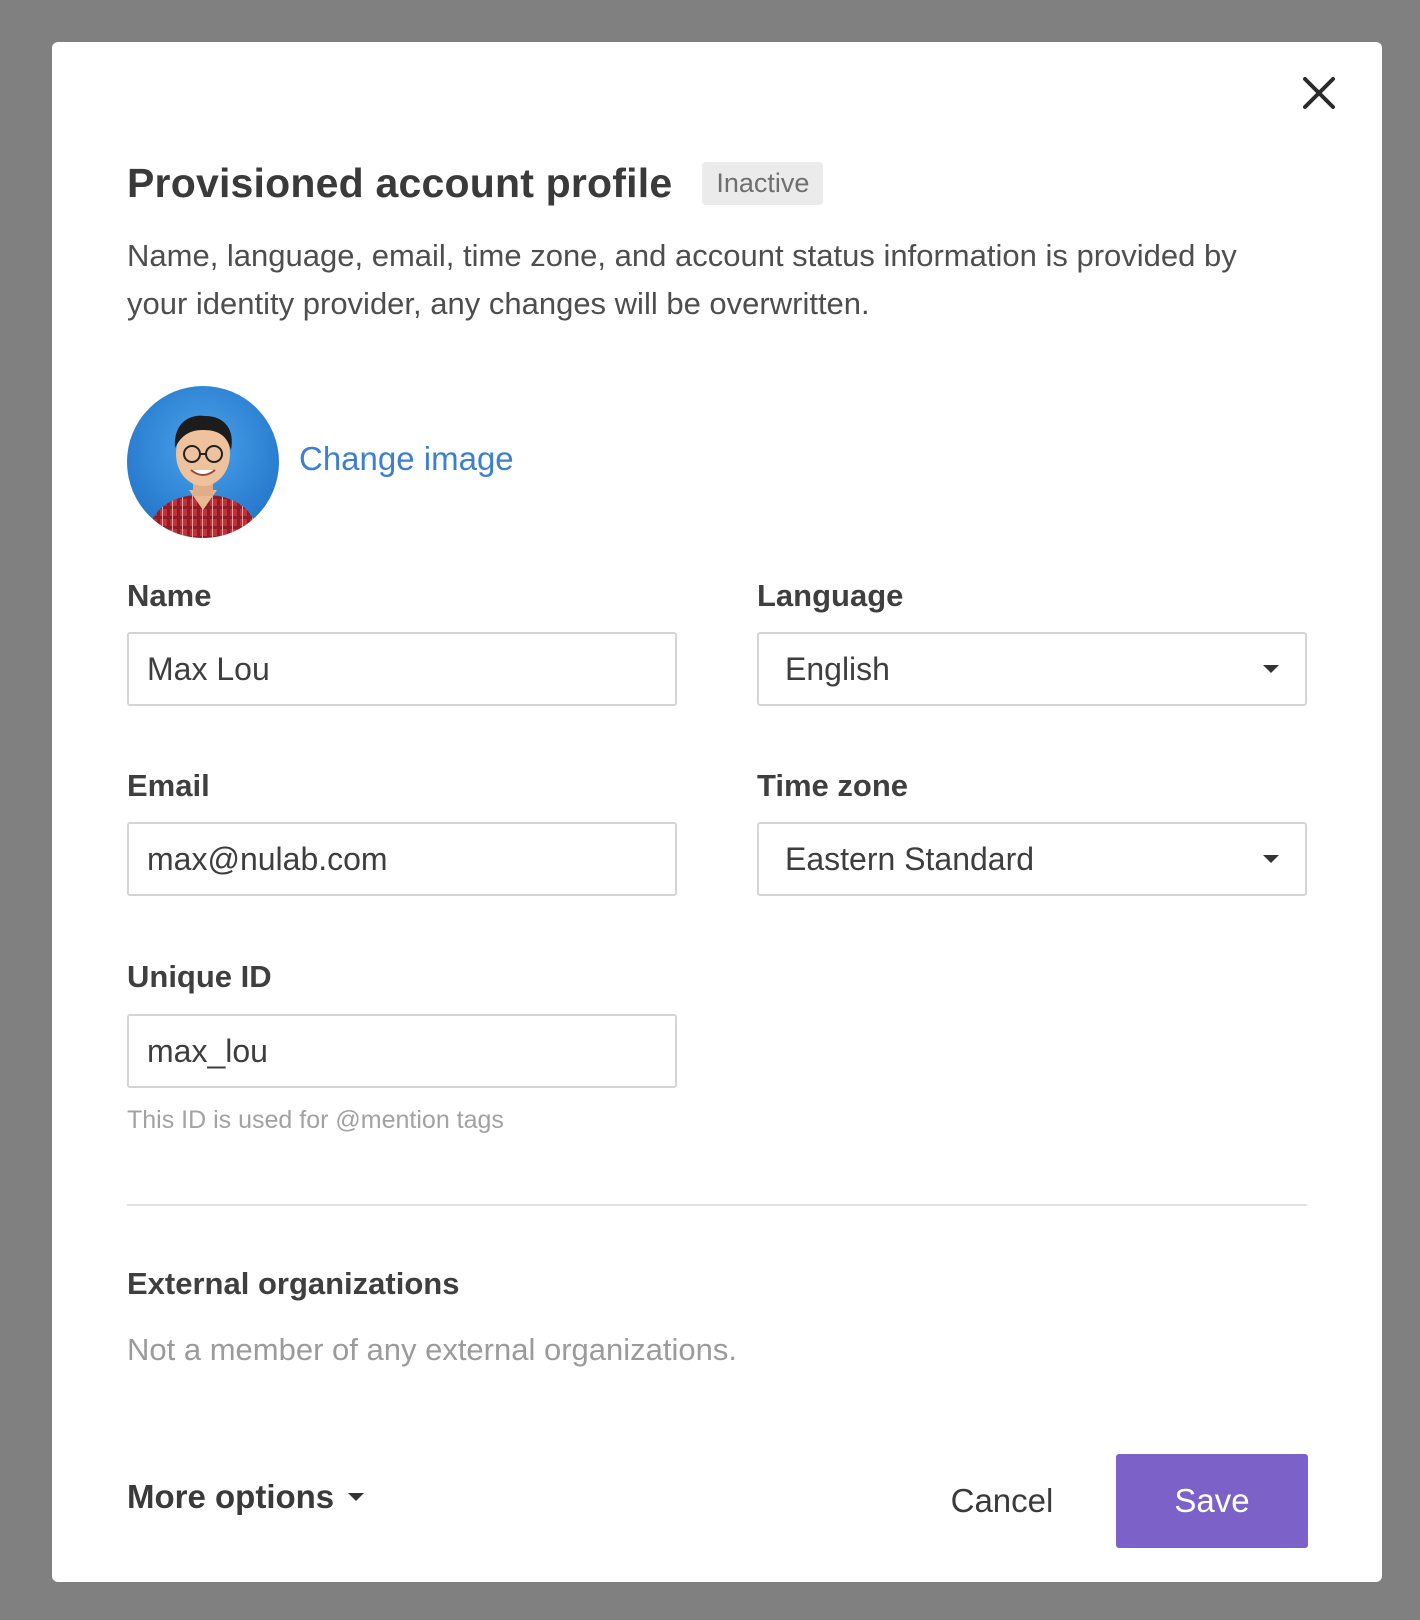 The width and height of the screenshot is (1420, 1620). What do you see at coordinates (1212, 1501) in the screenshot?
I see `save-button: Save` at bounding box center [1212, 1501].